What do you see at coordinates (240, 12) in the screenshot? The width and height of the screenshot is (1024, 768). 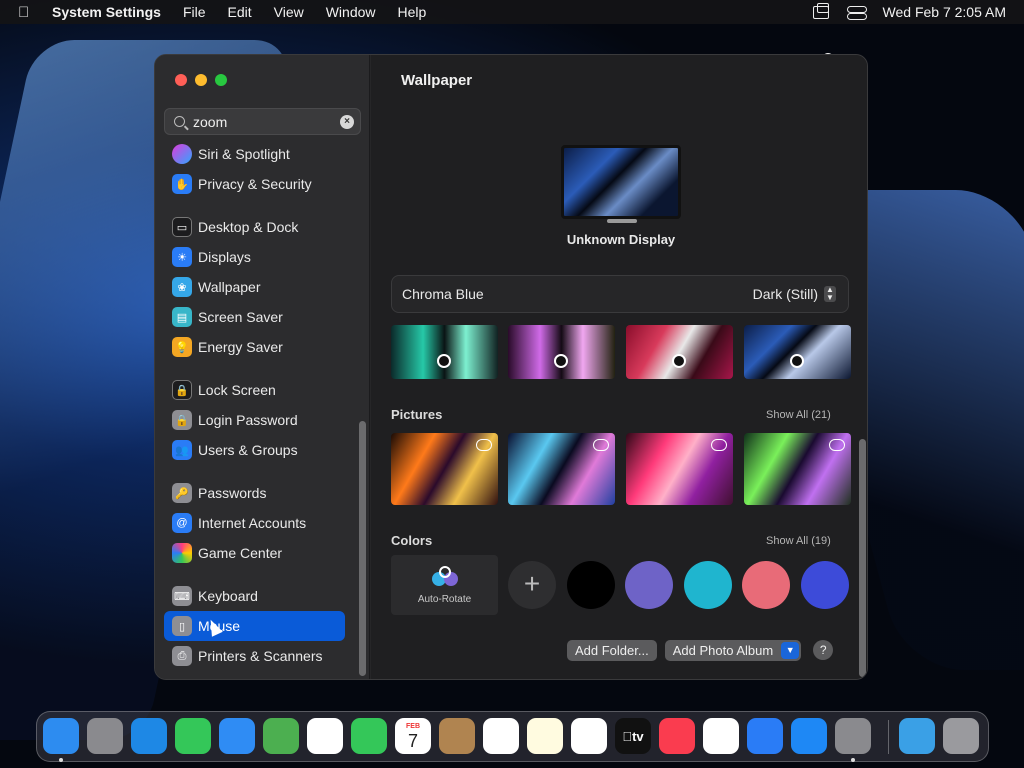 I see `menu-edit: Edit` at bounding box center [240, 12].